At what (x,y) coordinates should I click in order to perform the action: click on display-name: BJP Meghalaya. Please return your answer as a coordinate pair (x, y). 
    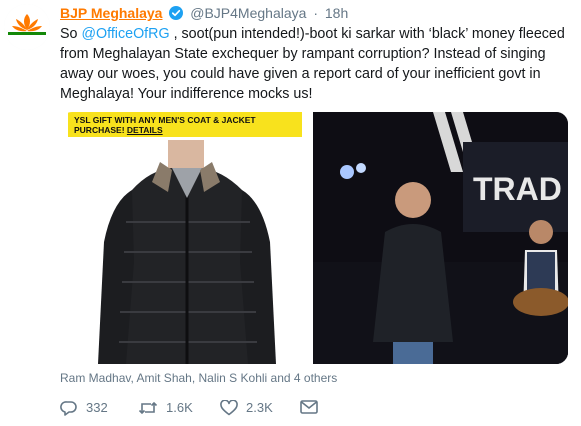
    Looking at the image, I should click on (111, 13).